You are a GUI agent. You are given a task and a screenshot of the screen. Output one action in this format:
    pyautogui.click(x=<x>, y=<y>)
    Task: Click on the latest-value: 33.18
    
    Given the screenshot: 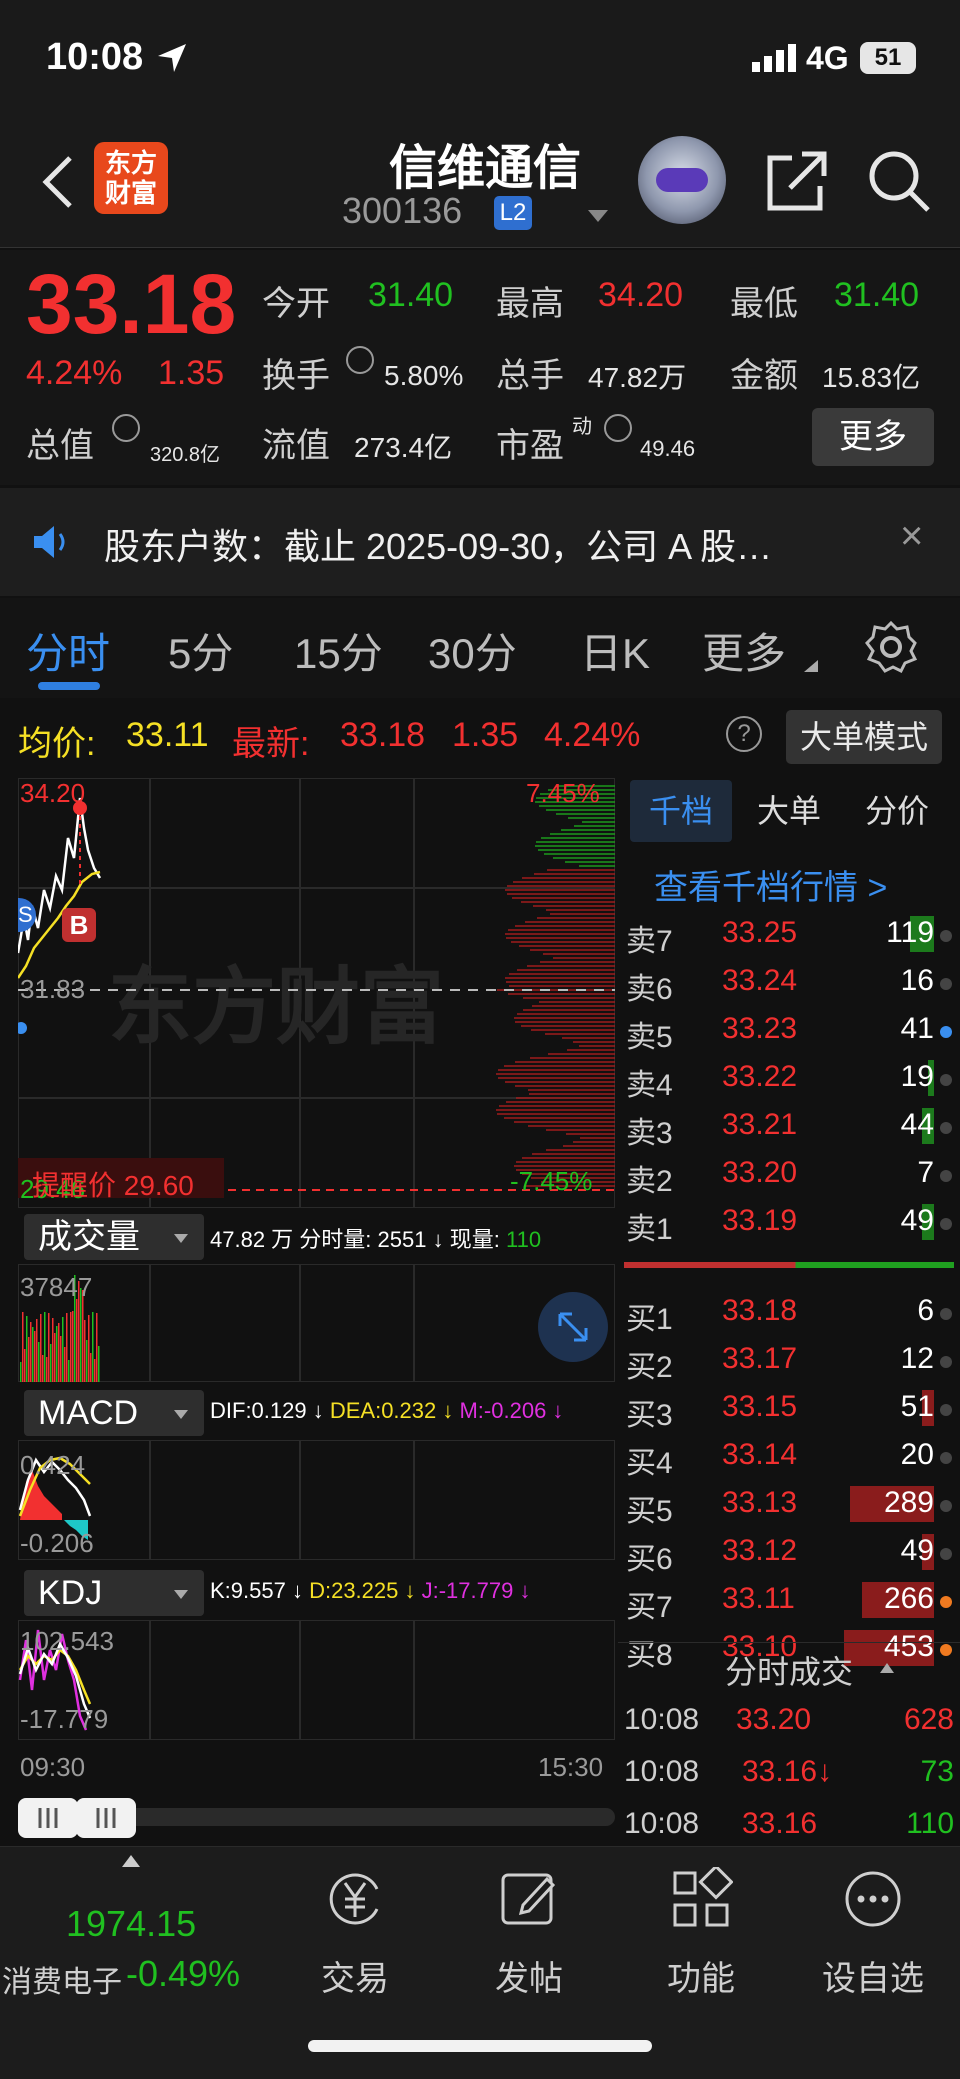 What is the action you would take?
    pyautogui.click(x=383, y=735)
    